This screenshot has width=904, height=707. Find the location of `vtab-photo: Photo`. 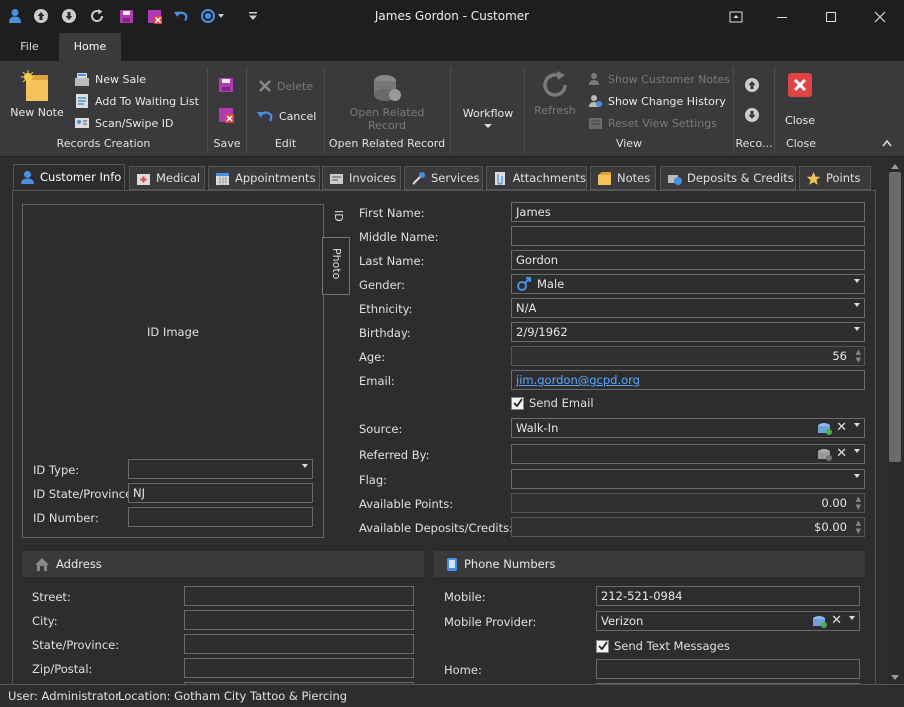

vtab-photo: Photo is located at coordinates (336, 266).